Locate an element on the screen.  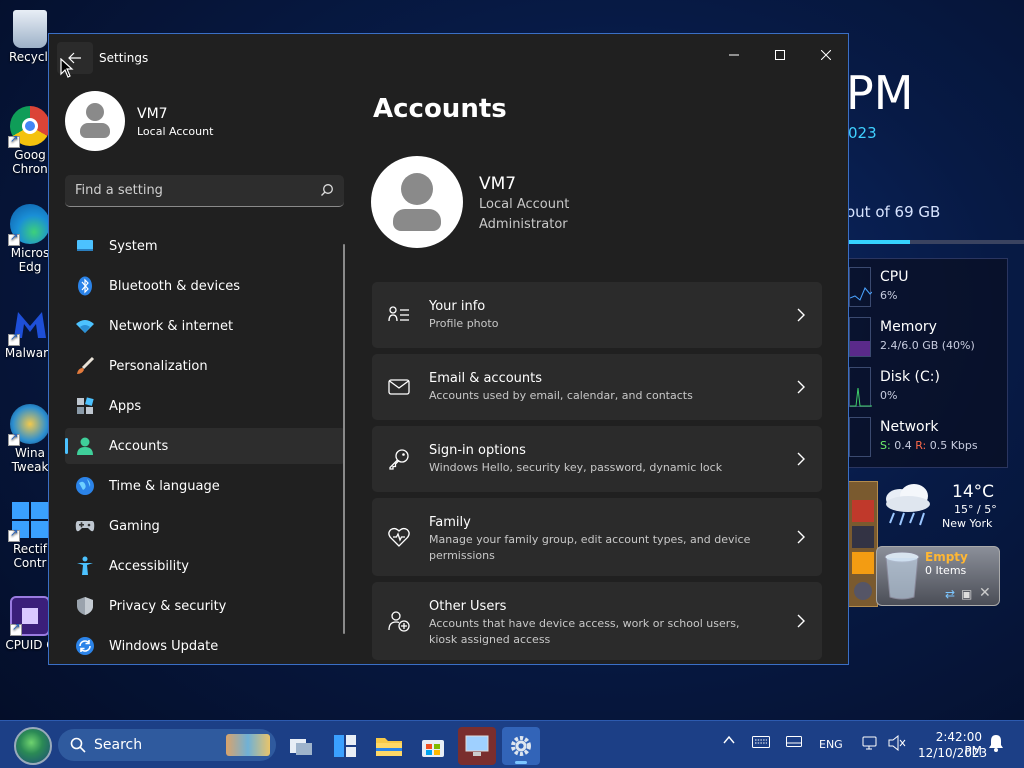
tray-display is located at coordinates (794, 744).